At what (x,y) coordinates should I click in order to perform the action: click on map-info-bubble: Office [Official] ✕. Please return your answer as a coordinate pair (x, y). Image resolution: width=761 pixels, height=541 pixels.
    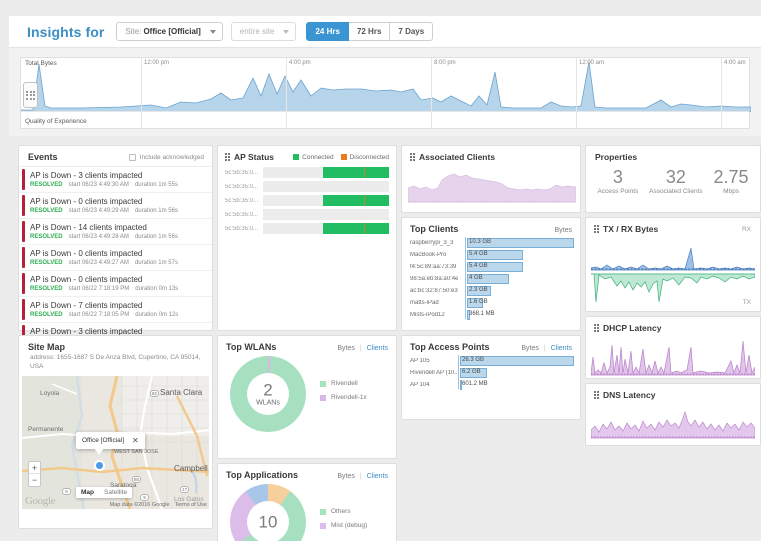
    Looking at the image, I should click on (110, 440).